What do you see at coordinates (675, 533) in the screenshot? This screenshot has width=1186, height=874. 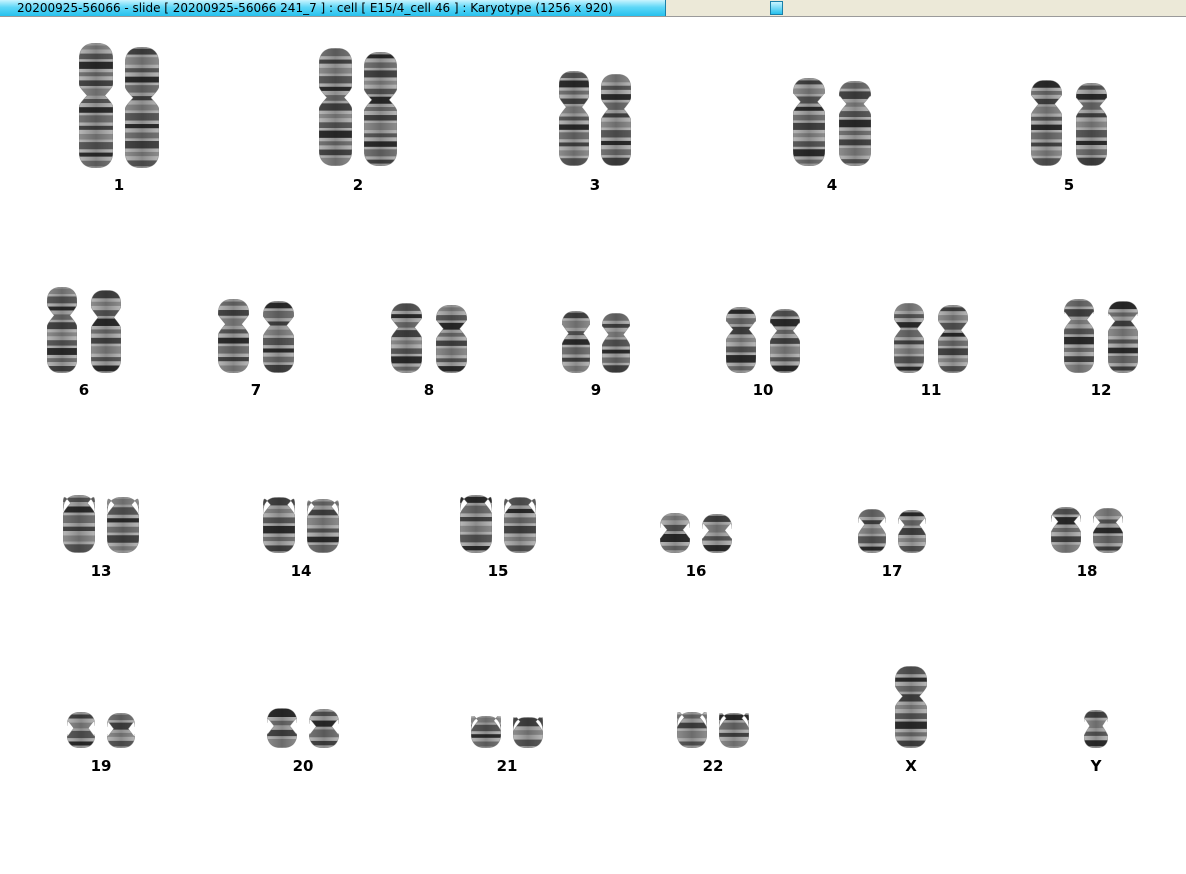 I see `chromosome-16-a` at bounding box center [675, 533].